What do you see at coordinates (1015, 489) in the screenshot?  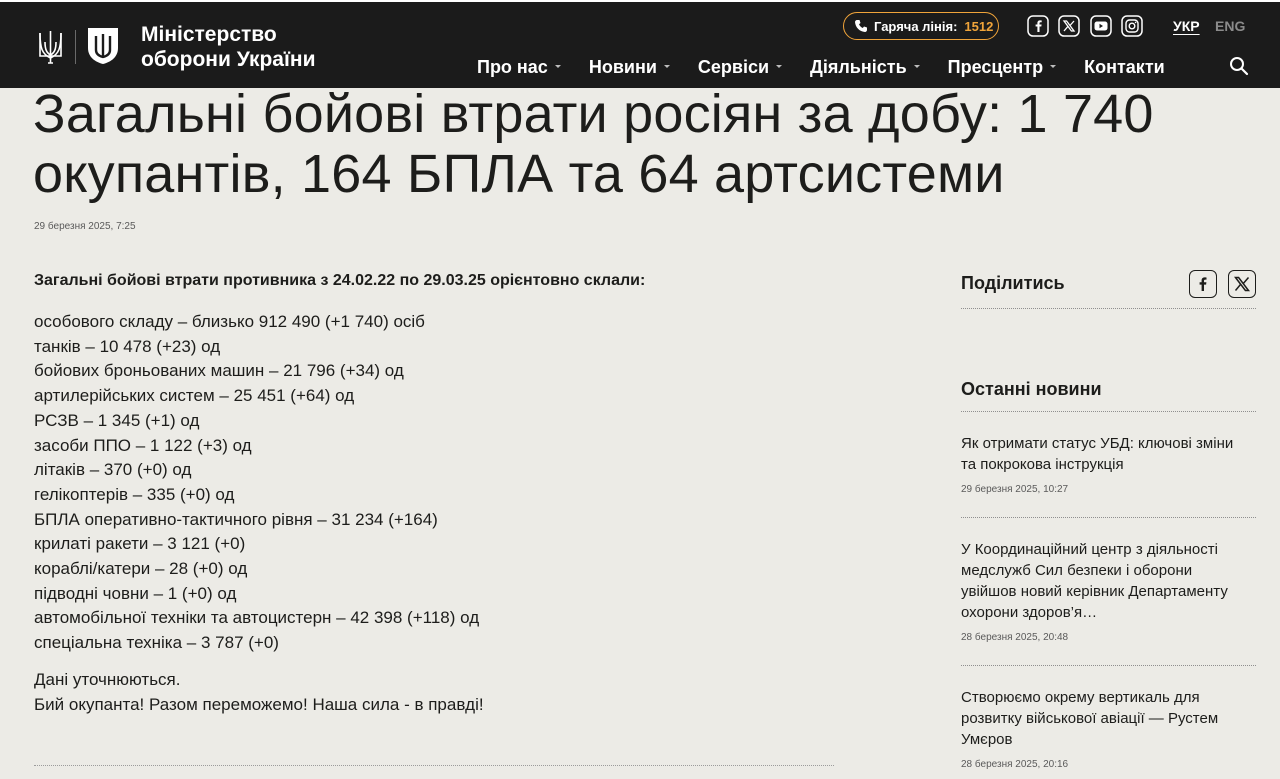 I see `news-date: 29 березня 2025, 10:27` at bounding box center [1015, 489].